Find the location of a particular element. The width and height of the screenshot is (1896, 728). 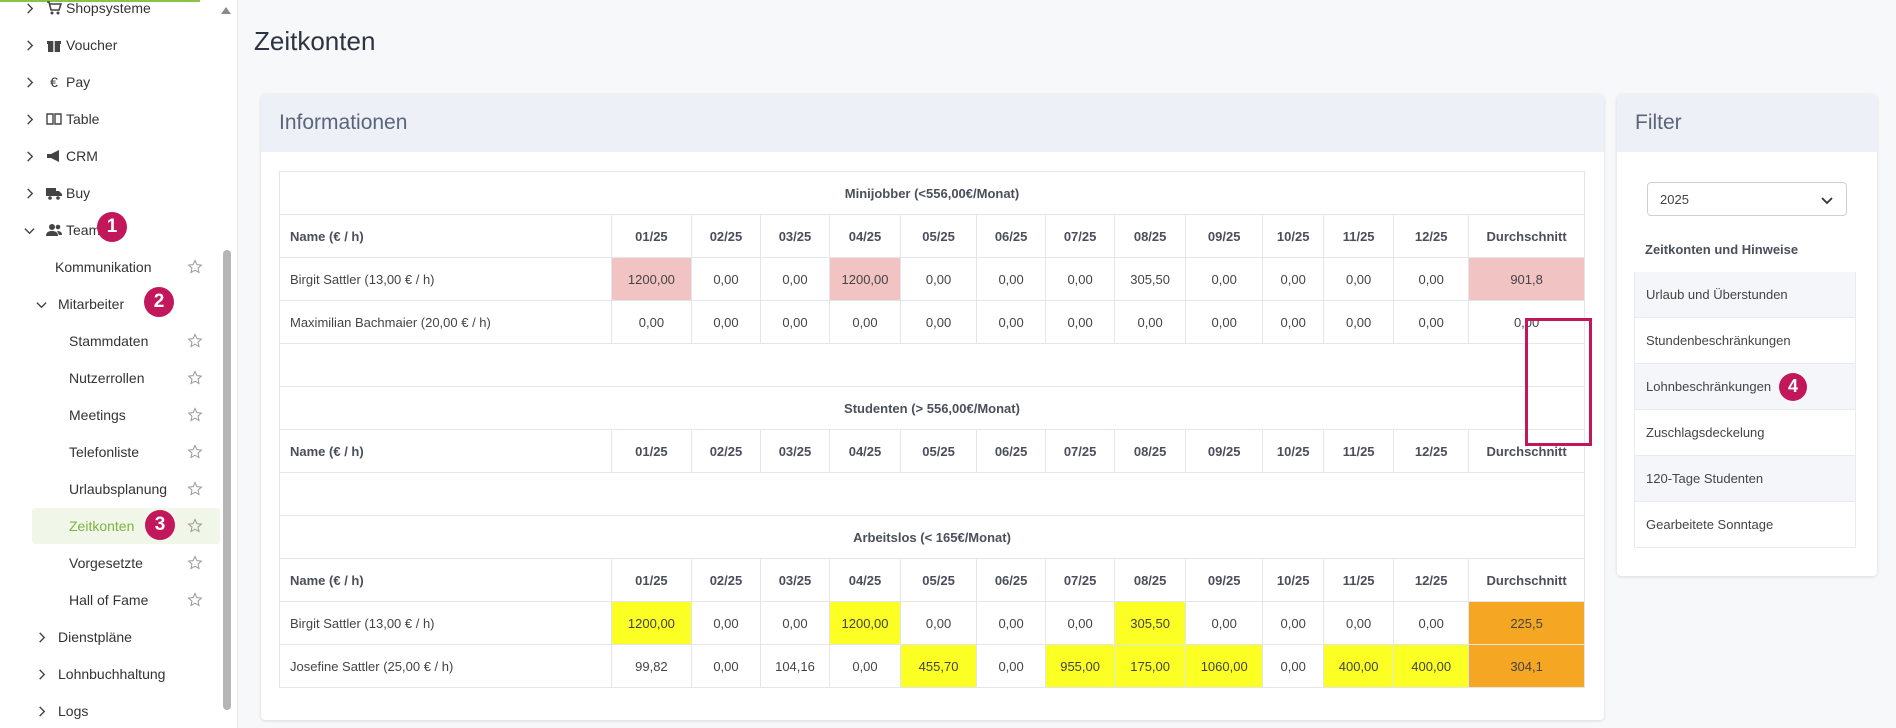

column-header-month: 02/25 is located at coordinates (725, 580).